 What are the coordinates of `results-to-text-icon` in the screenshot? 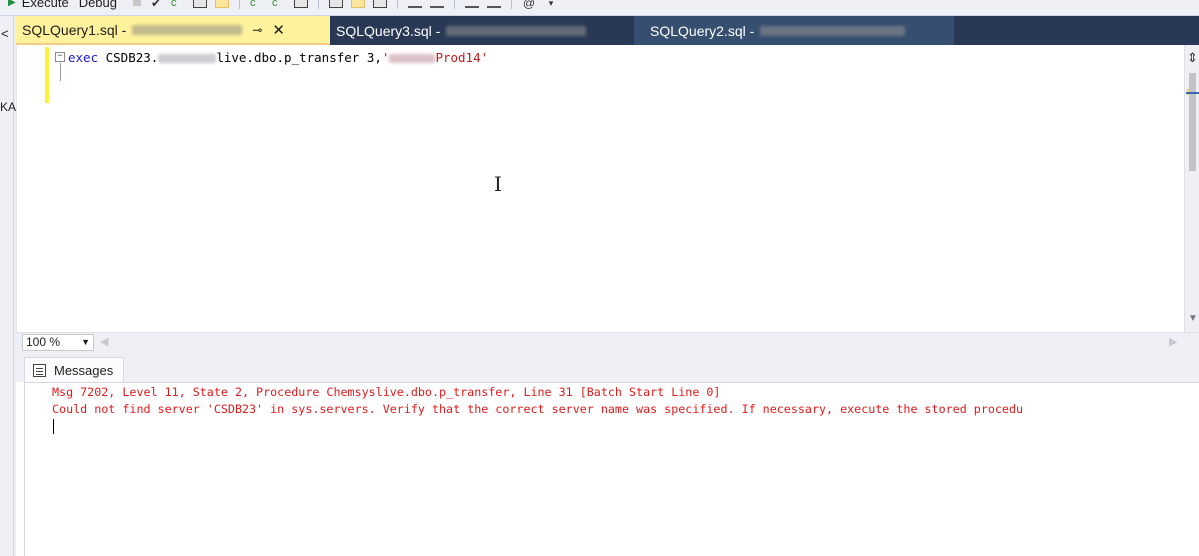 It's located at (200, 4).